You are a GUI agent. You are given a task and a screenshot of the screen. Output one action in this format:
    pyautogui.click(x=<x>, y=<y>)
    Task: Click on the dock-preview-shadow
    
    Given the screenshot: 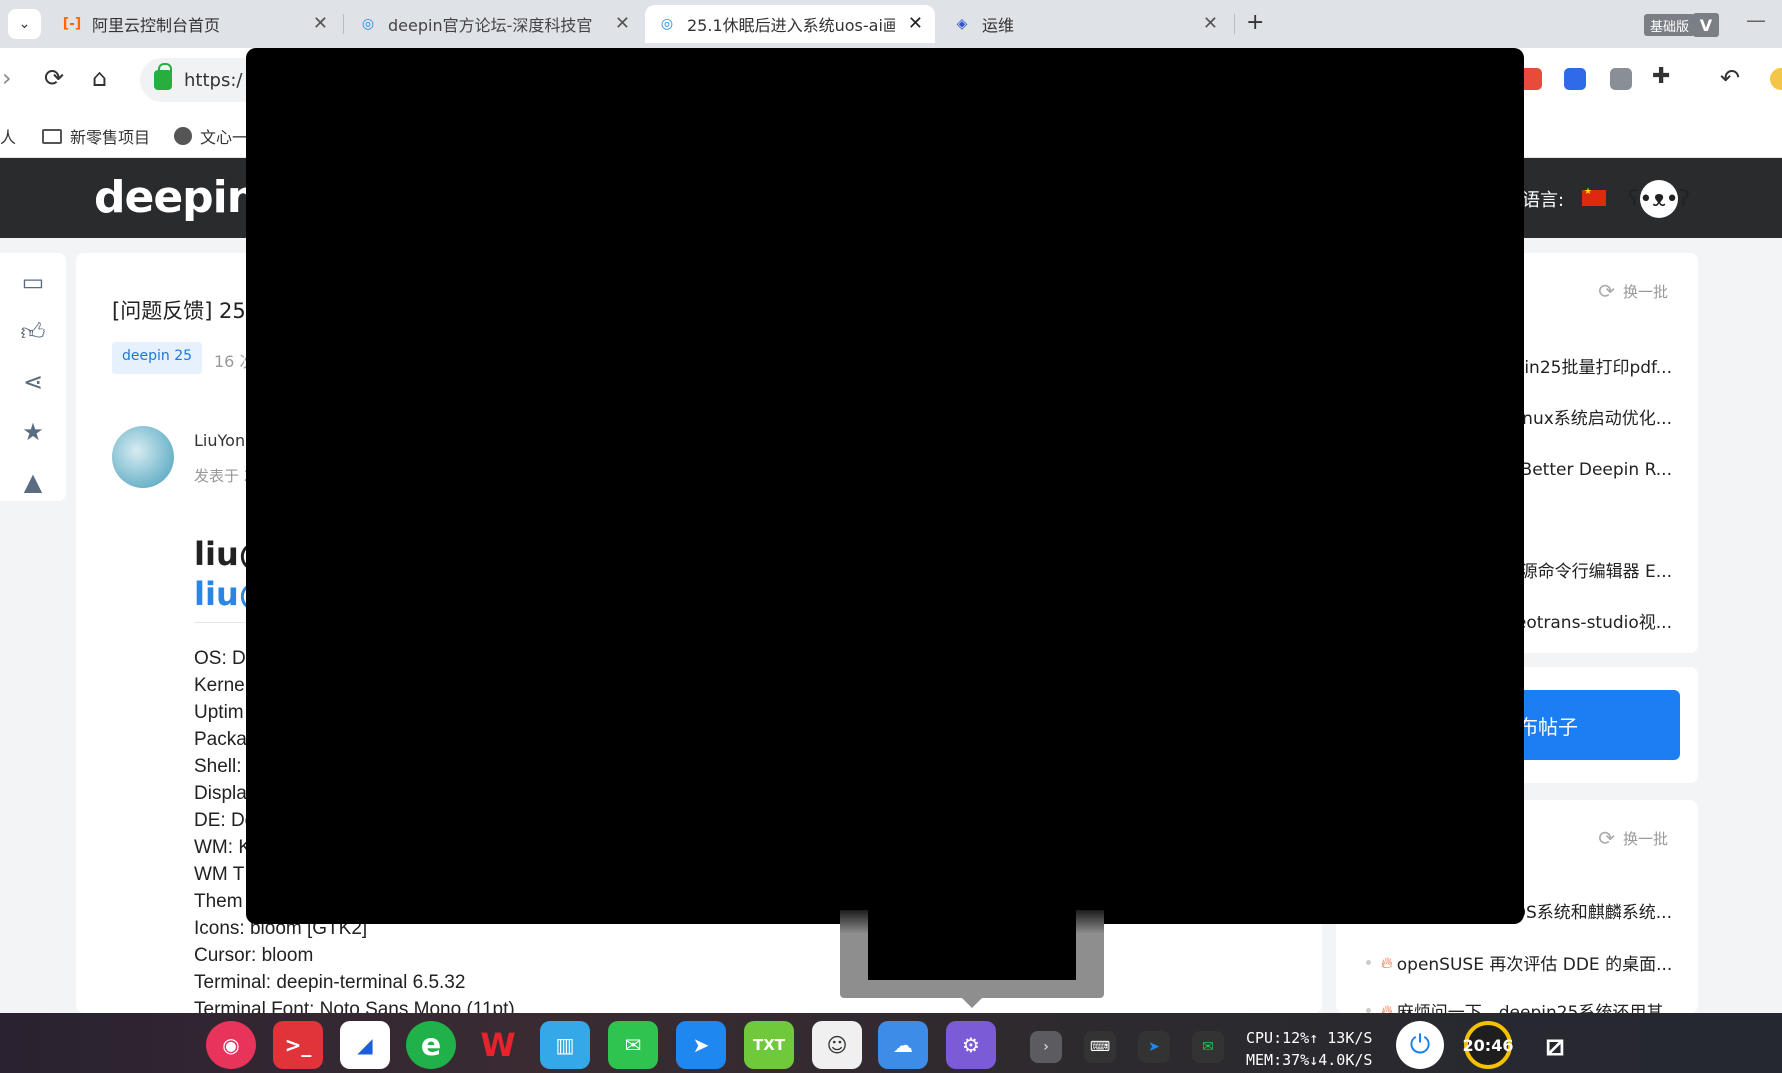 What is the action you would take?
    pyautogui.click(x=972, y=919)
    